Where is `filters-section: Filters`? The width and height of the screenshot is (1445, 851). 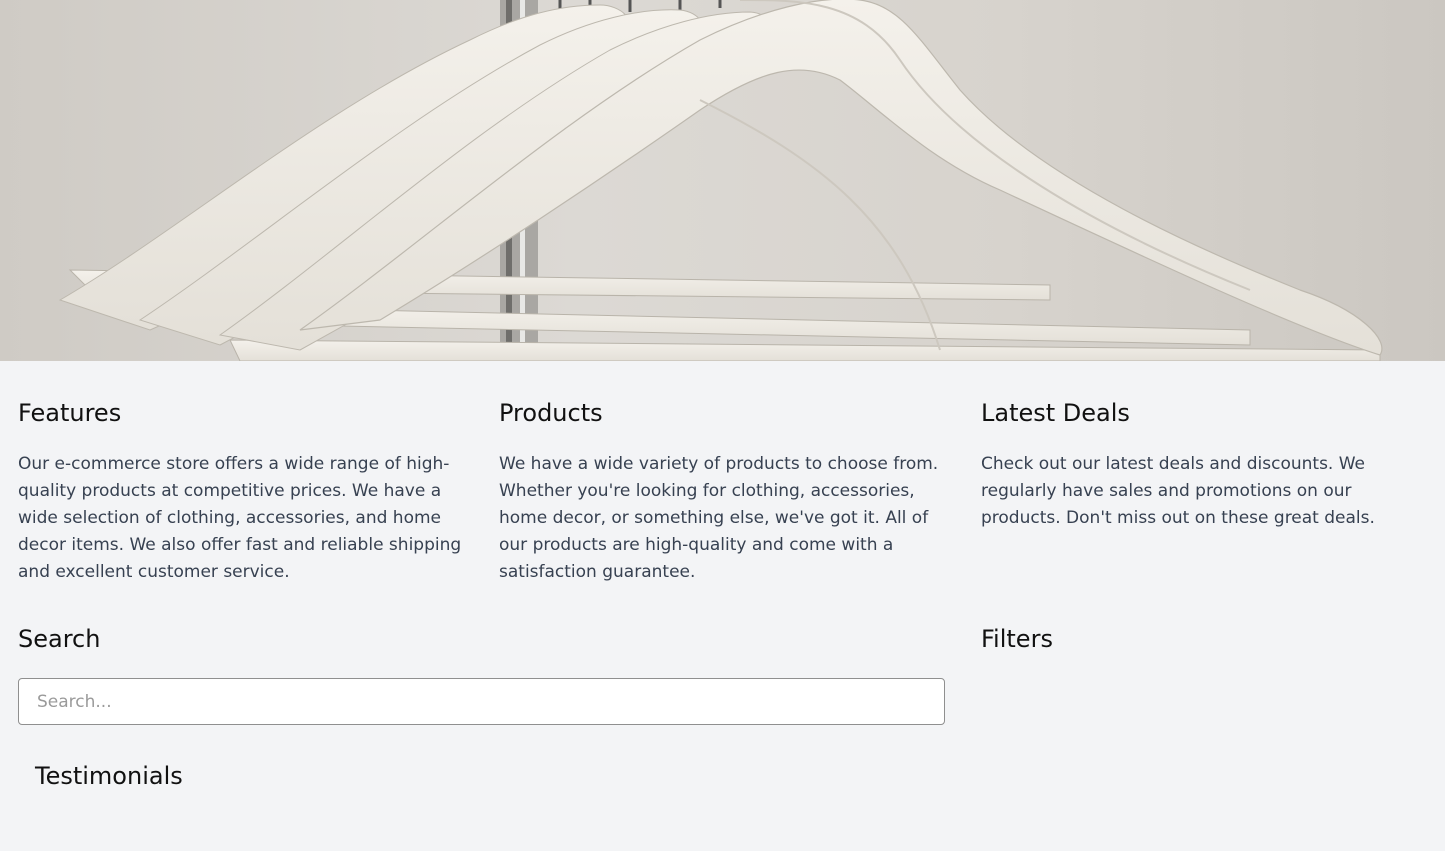 filters-section: Filters is located at coordinates (1204, 639).